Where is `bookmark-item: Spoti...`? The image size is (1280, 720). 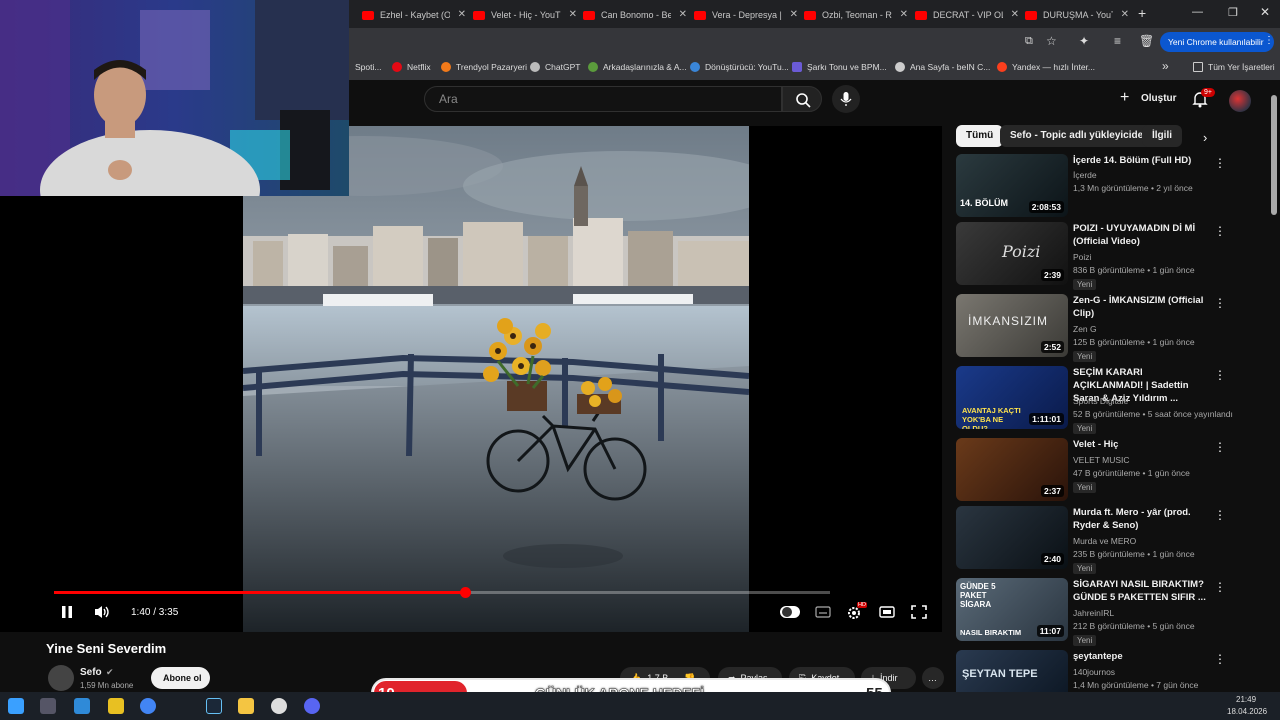 bookmark-item: Spoti... is located at coordinates (368, 67).